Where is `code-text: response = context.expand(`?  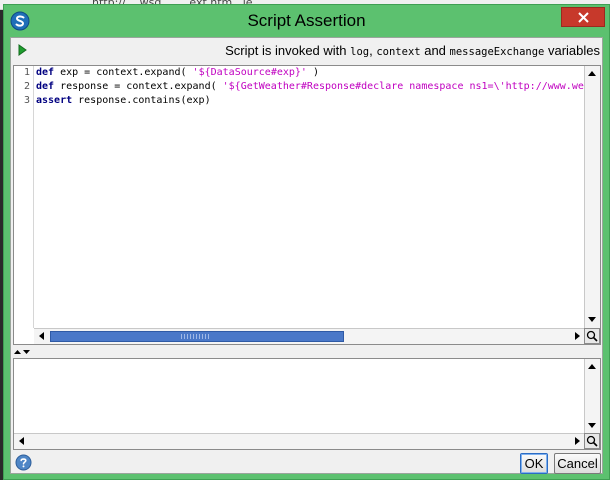
code-text: response = context.expand( is located at coordinates (138, 86).